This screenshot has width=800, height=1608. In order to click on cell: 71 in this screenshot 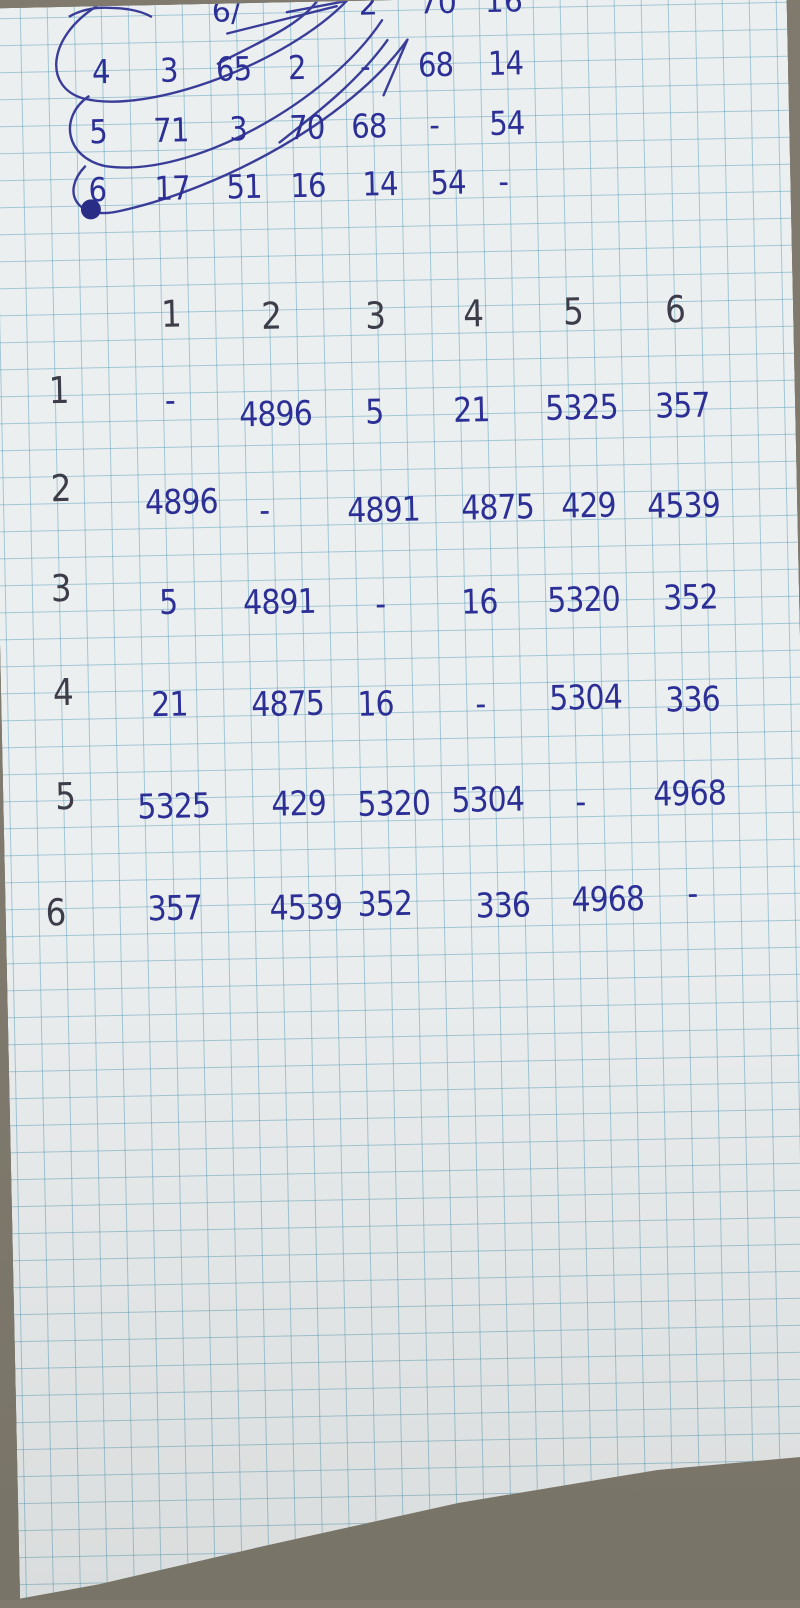, I will do `click(170, 130)`.